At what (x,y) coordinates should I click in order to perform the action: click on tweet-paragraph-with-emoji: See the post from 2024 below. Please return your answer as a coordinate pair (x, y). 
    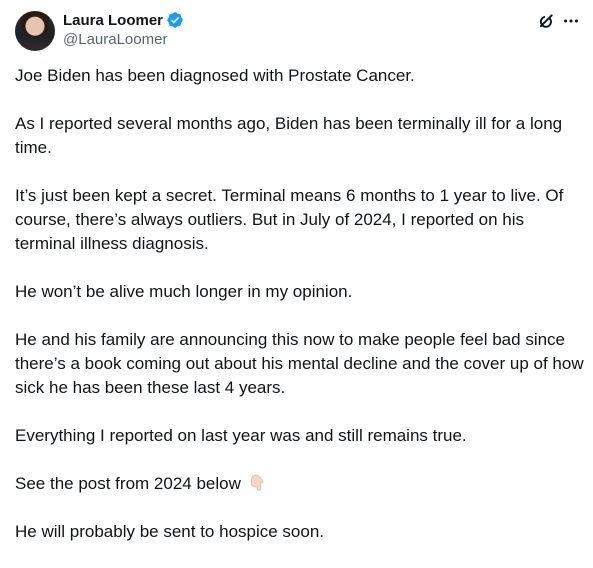
    Looking at the image, I should click on (300, 484).